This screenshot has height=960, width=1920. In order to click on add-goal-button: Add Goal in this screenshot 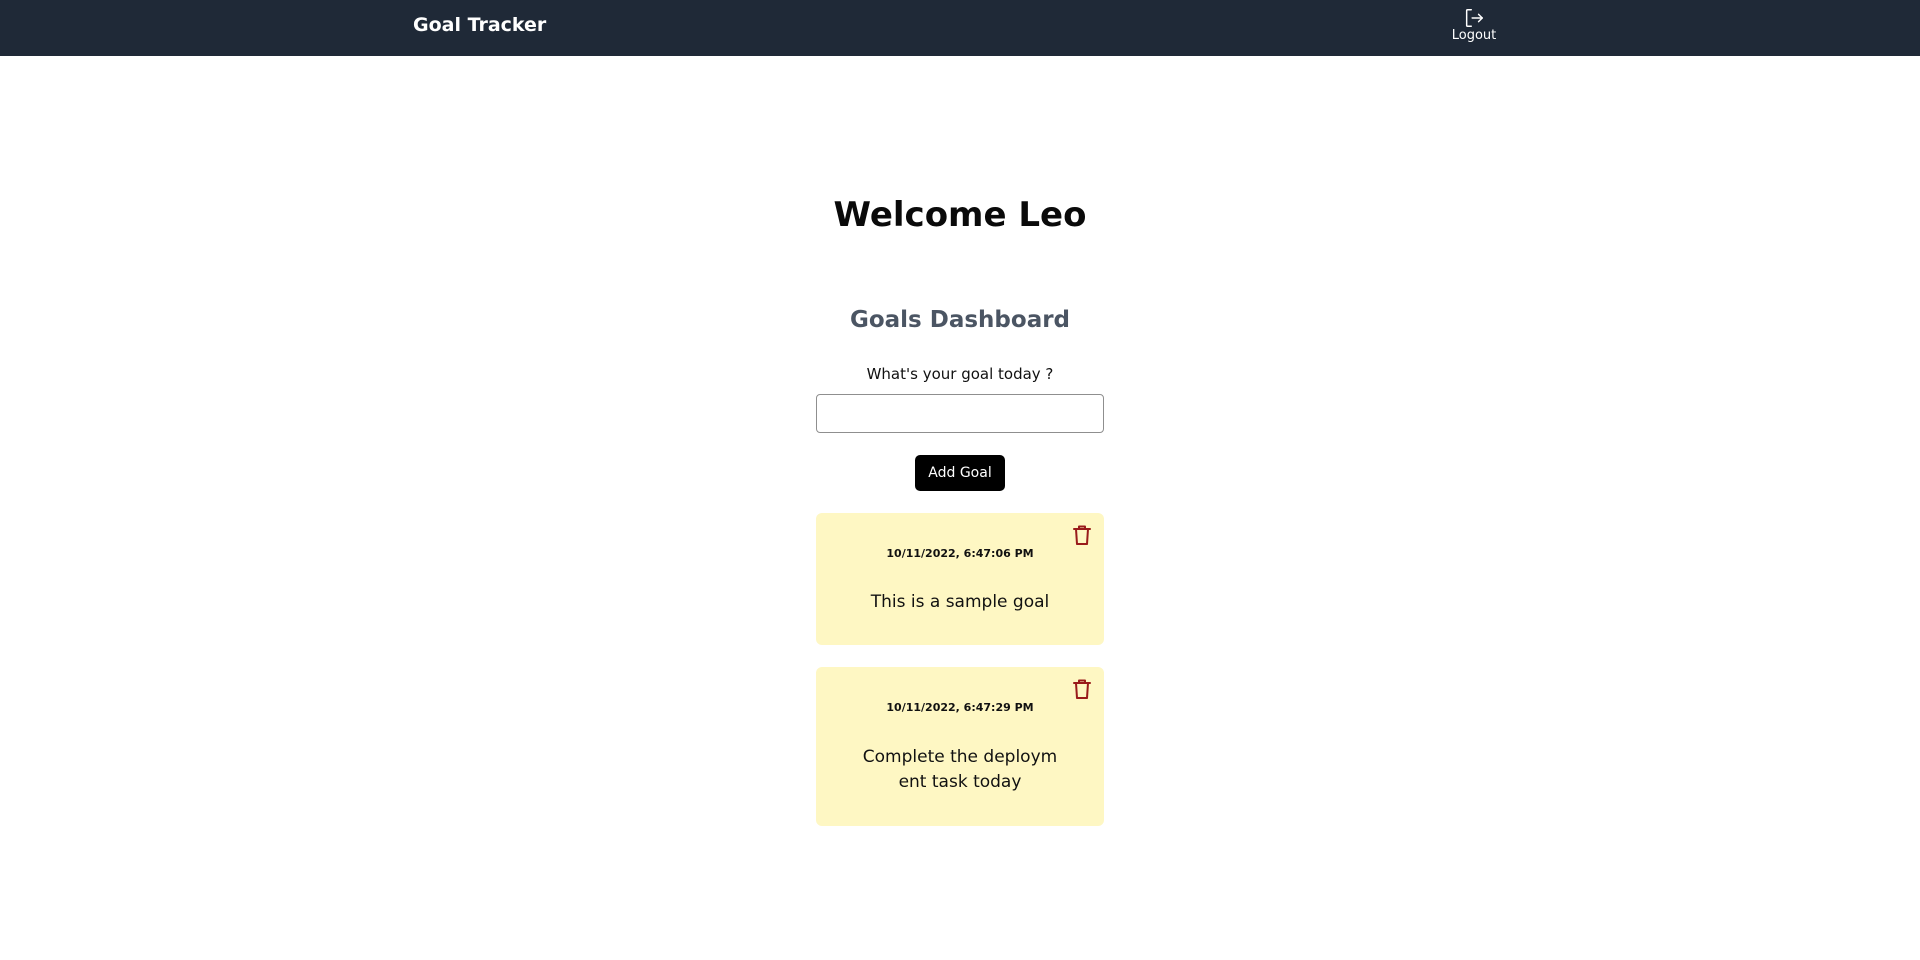, I will do `click(960, 473)`.